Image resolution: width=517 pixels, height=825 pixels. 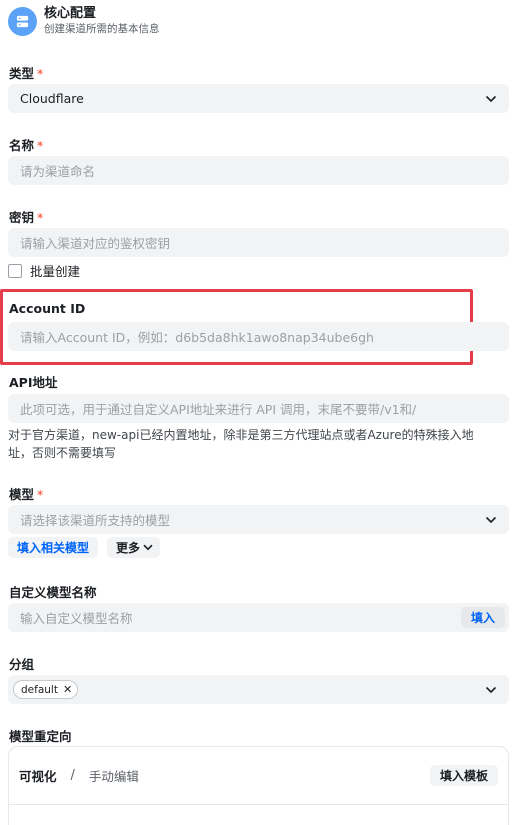 What do you see at coordinates (40, 736) in the screenshot?
I see `model-redirect-label: 模型重定向` at bounding box center [40, 736].